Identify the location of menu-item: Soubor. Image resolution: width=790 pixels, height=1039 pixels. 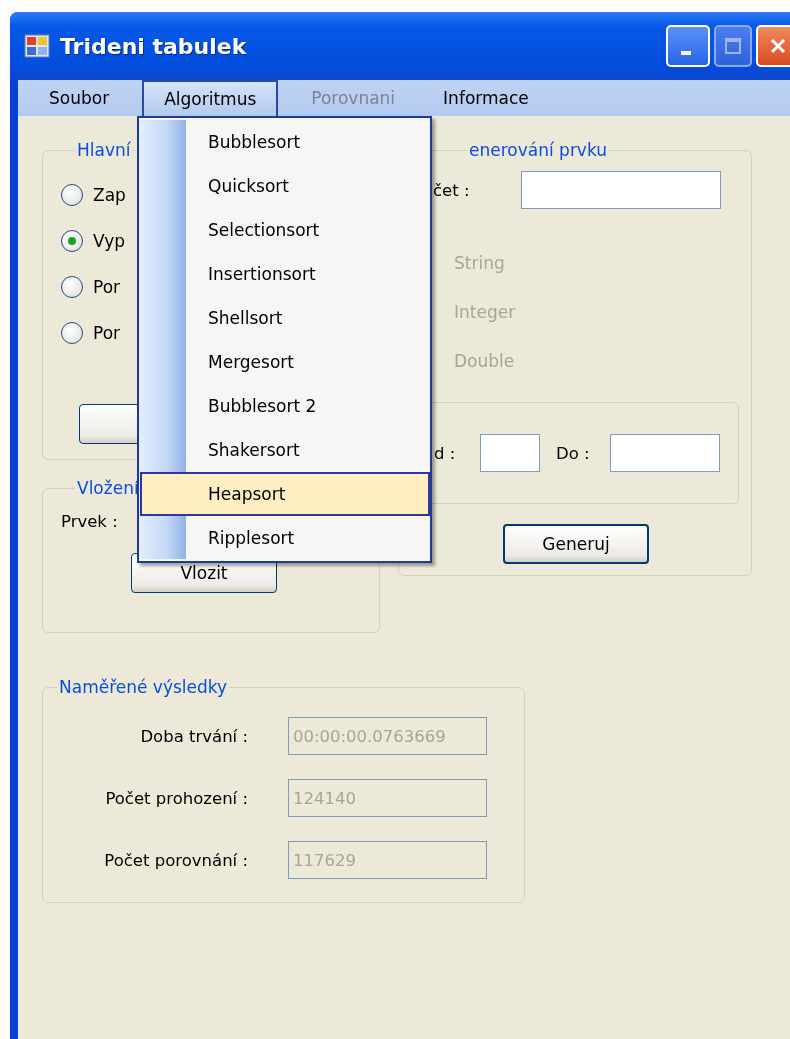
(79, 98).